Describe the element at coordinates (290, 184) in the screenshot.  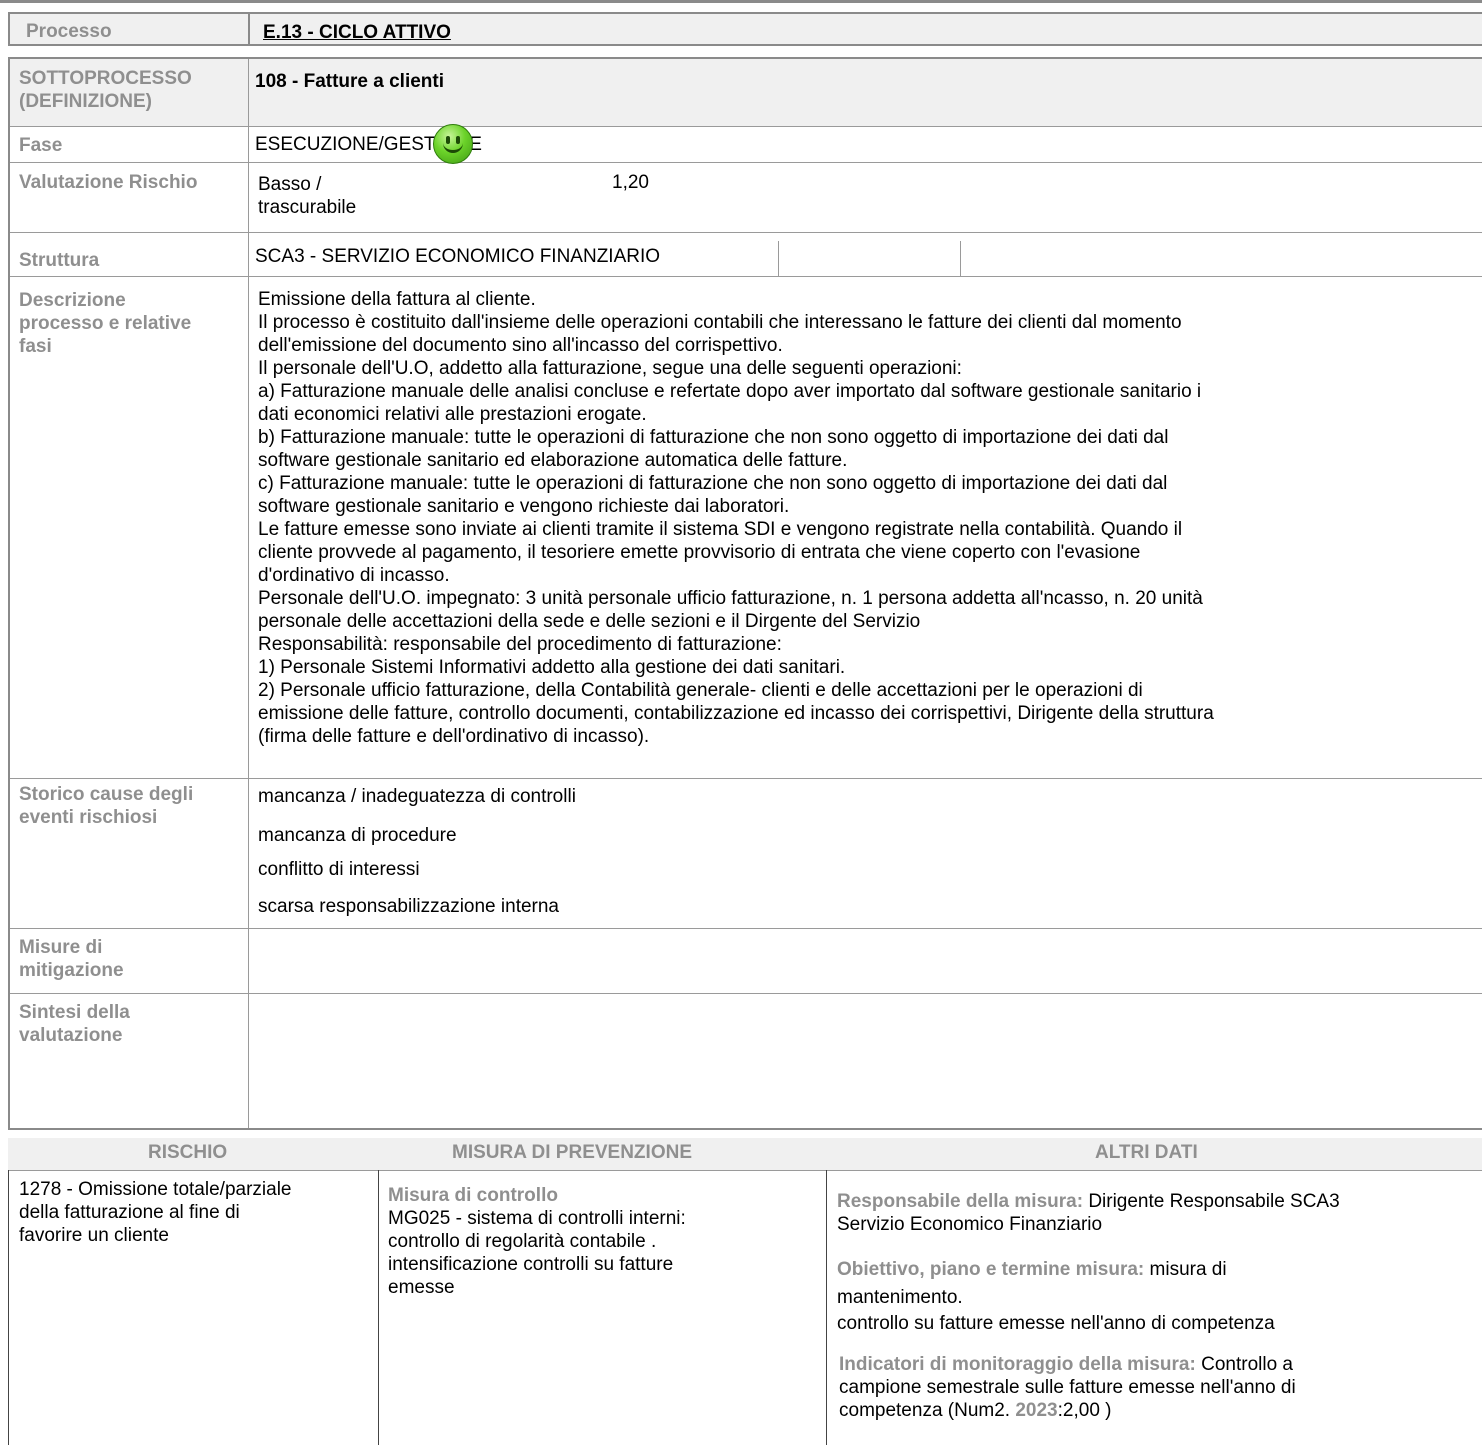
I see `risk-level-line: Basso /` at that location.